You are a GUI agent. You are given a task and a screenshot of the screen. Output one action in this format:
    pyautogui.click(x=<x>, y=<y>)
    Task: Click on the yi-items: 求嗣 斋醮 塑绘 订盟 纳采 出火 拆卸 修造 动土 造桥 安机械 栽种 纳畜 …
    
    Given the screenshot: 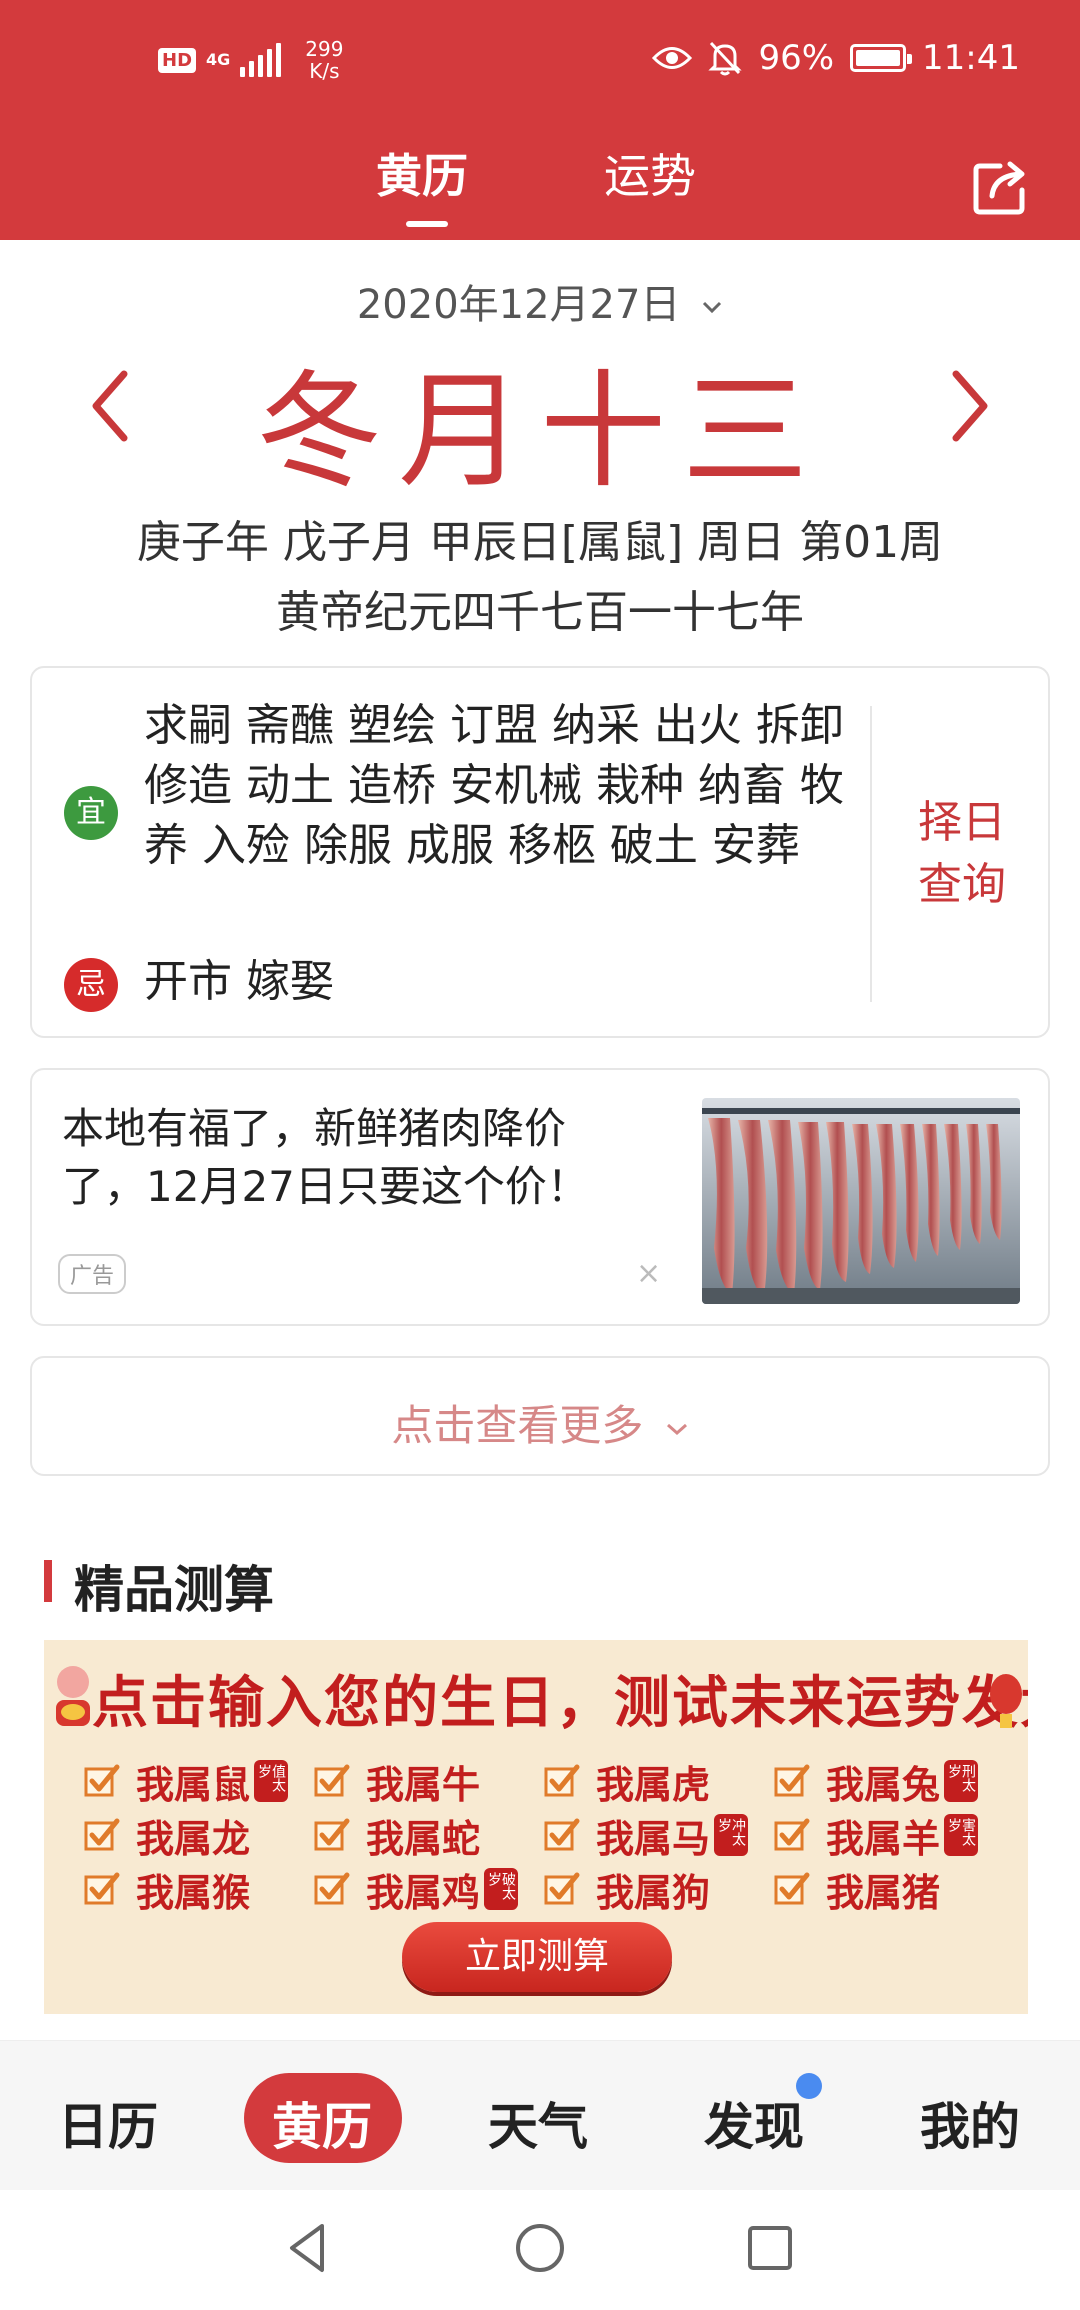 What is the action you would take?
    pyautogui.click(x=494, y=785)
    